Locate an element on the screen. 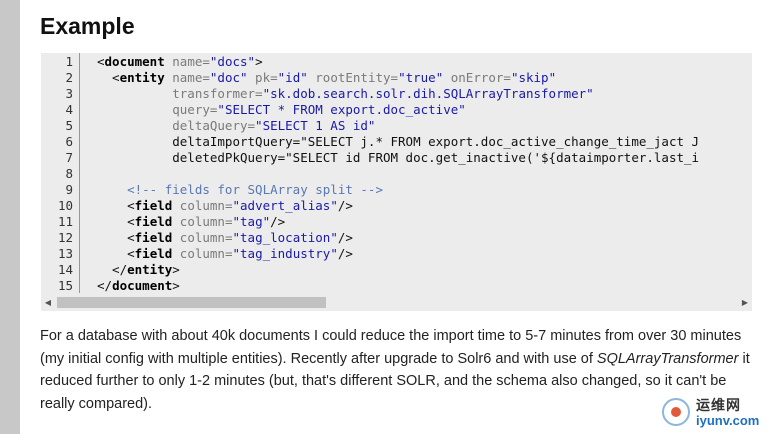 The height and width of the screenshot is (434, 770). line-number: 5 is located at coordinates (69, 125).